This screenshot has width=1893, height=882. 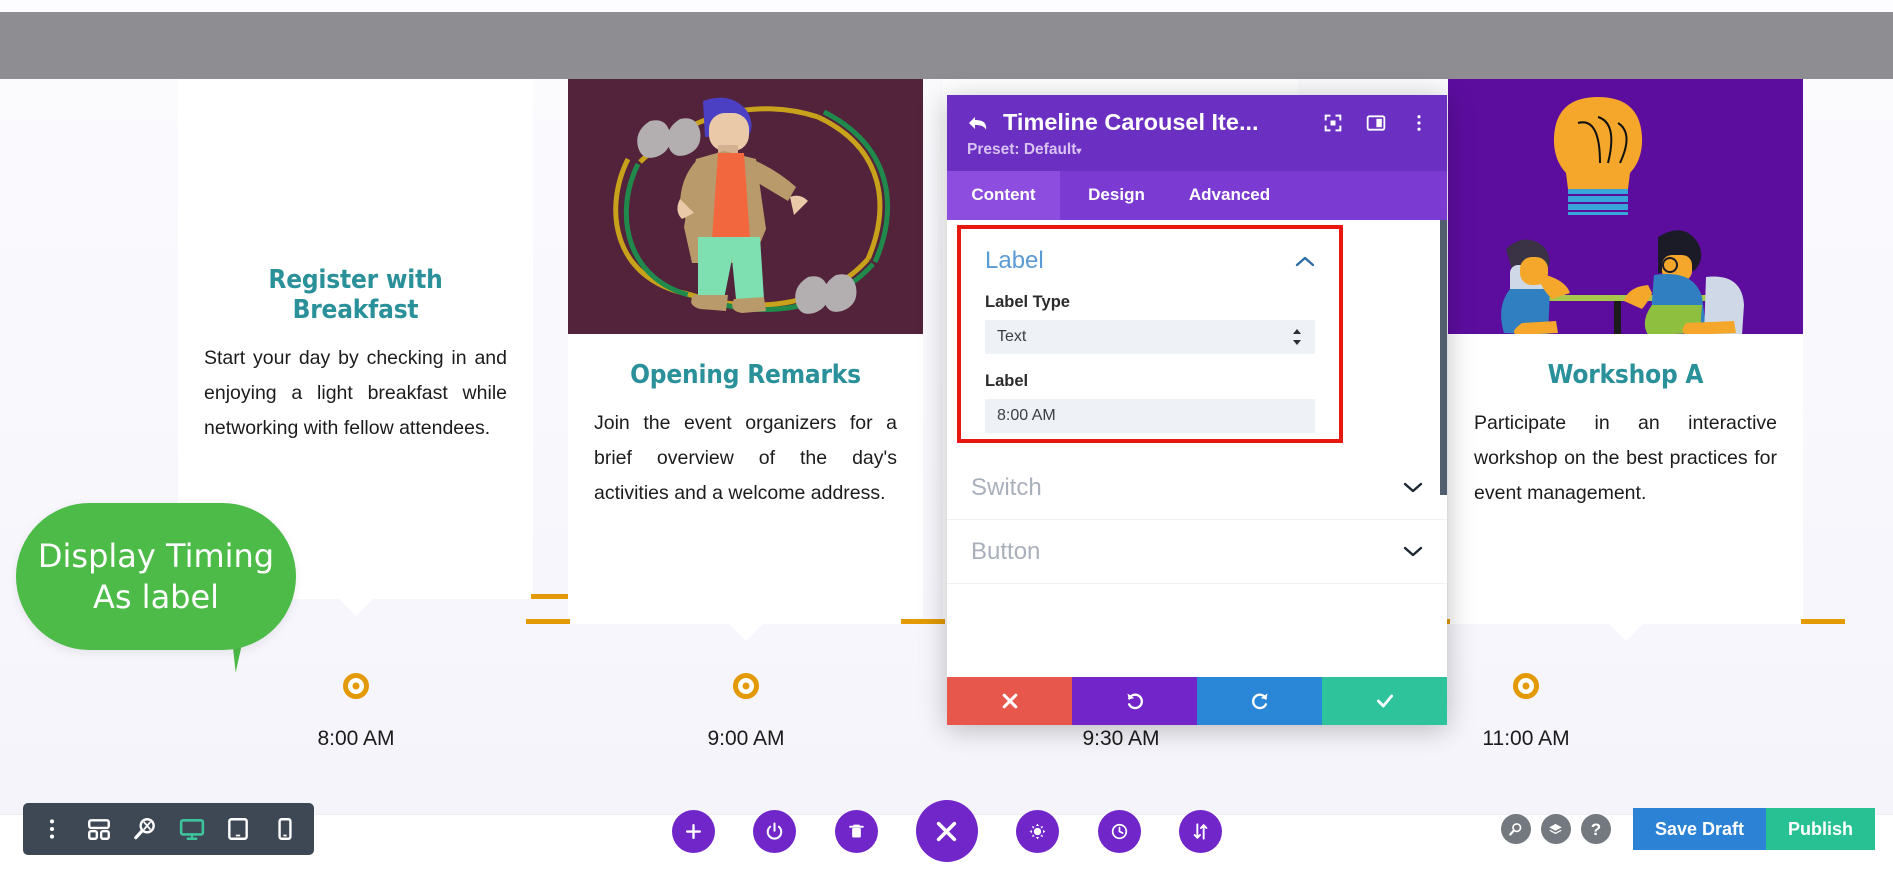 I want to click on tab-content: Content, so click(x=1003, y=195).